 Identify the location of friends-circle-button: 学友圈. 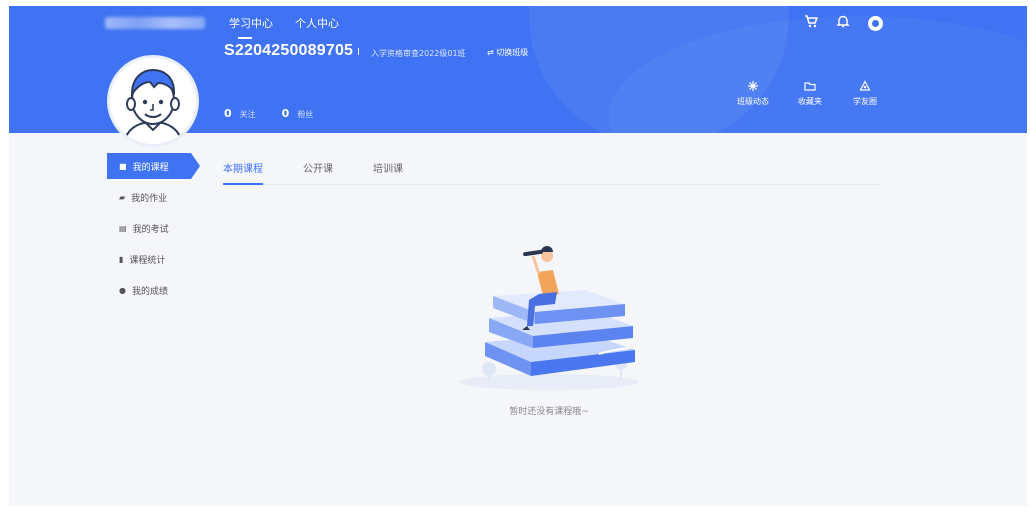
(865, 93).